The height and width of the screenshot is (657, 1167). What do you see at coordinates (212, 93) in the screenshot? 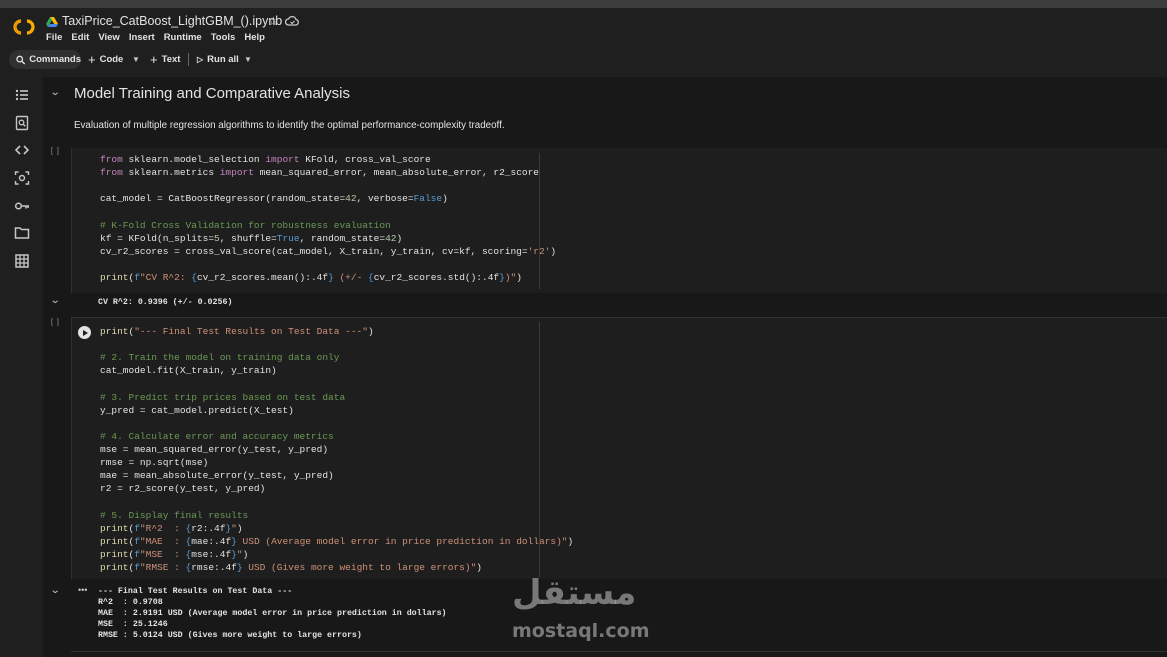
I see `section-title: Model Training and Comparative Analysis` at bounding box center [212, 93].